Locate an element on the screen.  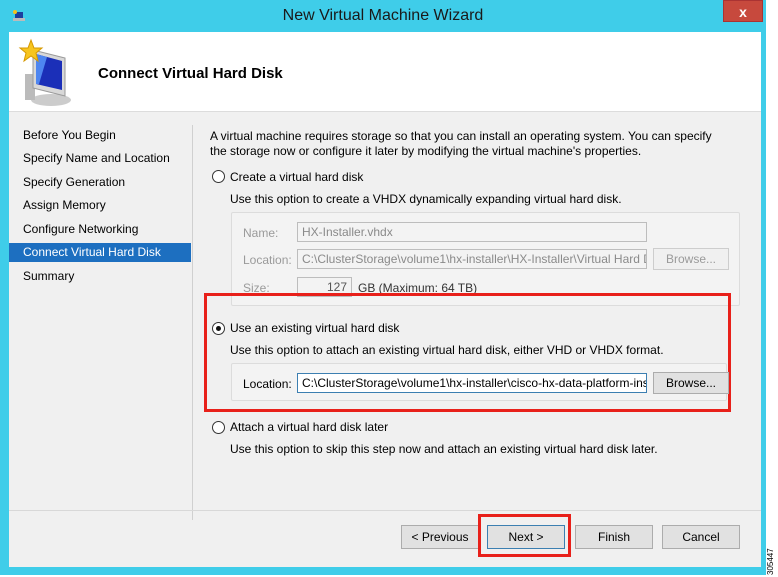
wizard-header: Connect Virtual Hard Disk is located at coordinates (385, 72).